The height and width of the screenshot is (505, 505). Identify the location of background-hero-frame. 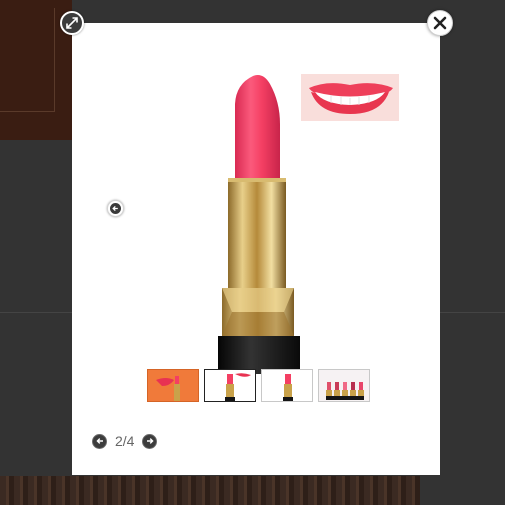
(27, 60).